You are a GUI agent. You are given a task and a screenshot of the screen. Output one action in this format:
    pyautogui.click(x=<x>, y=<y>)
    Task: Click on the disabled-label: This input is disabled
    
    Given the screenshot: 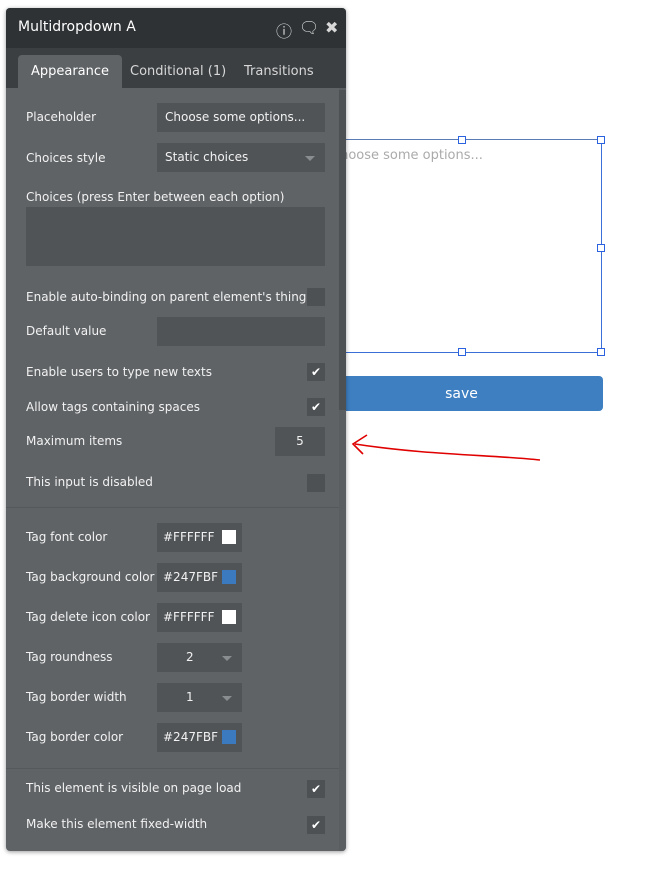 What is the action you would take?
    pyautogui.click(x=89, y=482)
    